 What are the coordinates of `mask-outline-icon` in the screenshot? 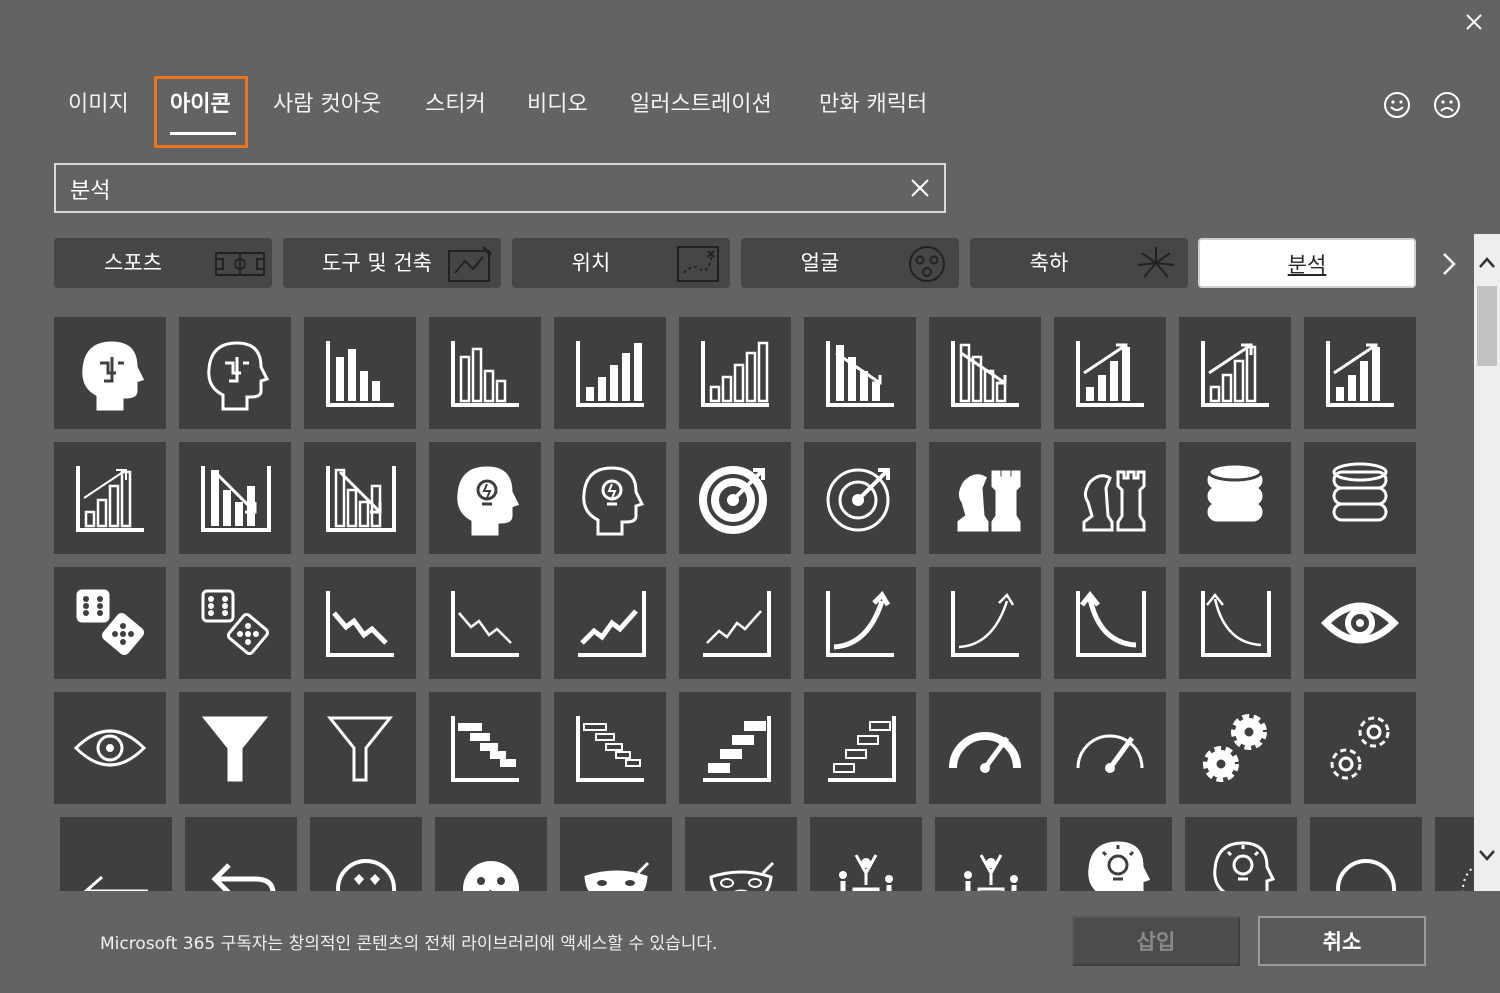 It's located at (742, 876).